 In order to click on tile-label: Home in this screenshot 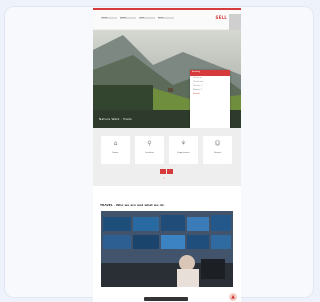, I will do `click(115, 153)`.